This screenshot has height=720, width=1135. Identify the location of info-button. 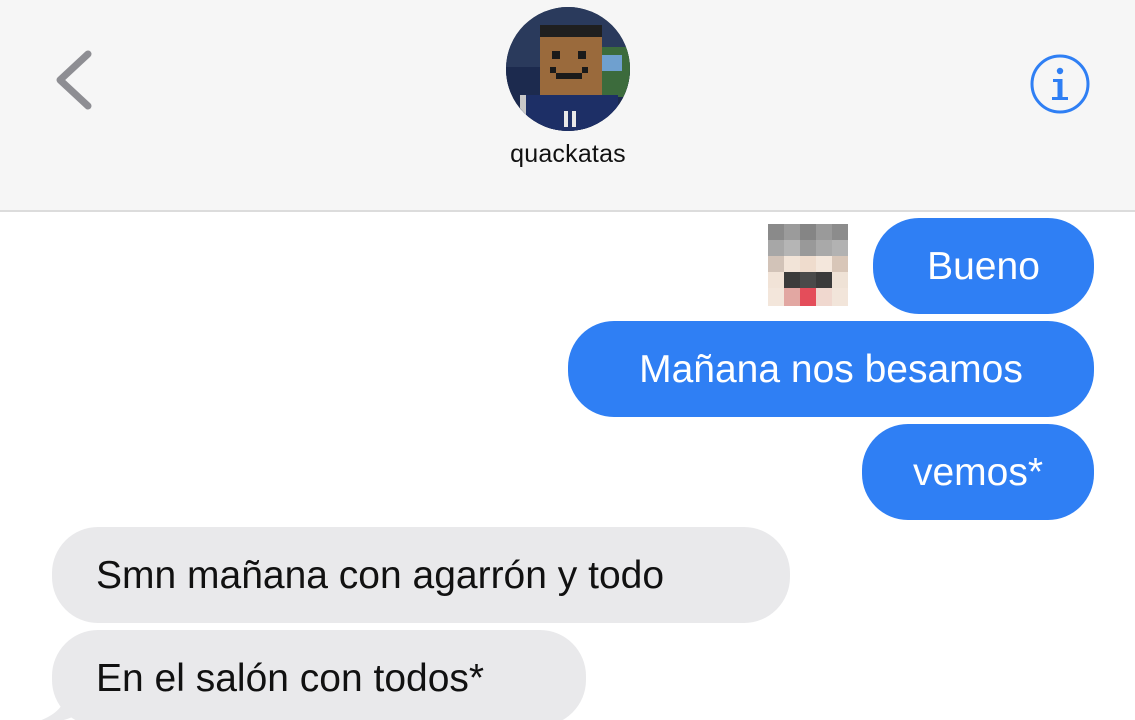
(1060, 84).